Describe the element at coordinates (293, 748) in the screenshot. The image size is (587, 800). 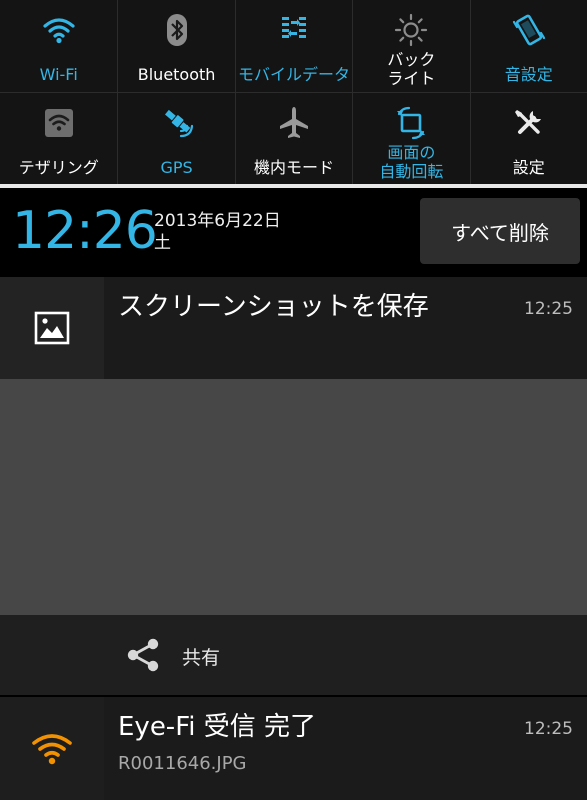
I see `notification-eyefi: Eye-Fi 受信 完了 R0011646.JPG 12:25` at that location.